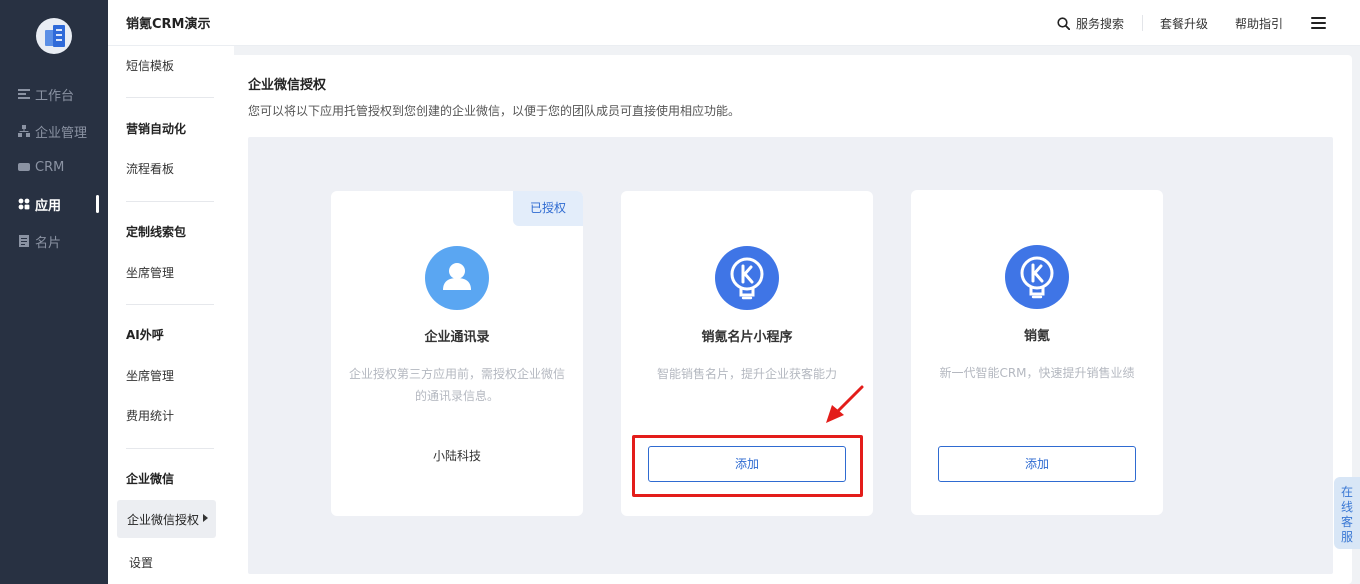 This screenshot has width=1360, height=584. Describe the element at coordinates (734, 23) in the screenshot. I see `top-header: 销氪CRM演示 服务搜索 套餐升级 帮助指引` at that location.